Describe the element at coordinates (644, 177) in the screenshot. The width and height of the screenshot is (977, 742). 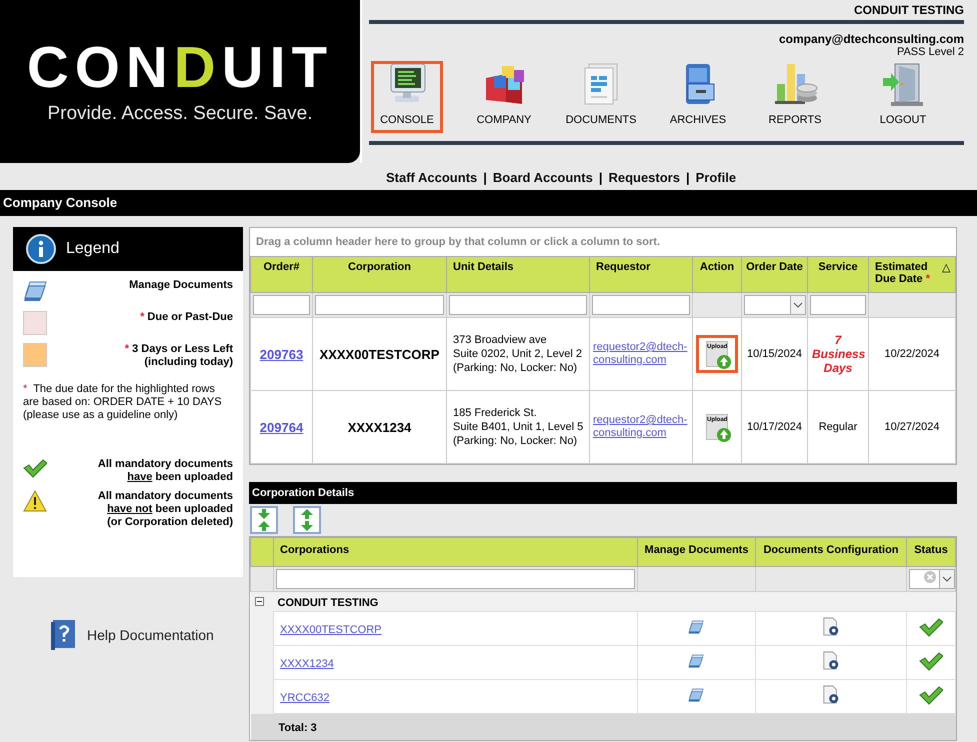
I see `nav-link: Requestors` at that location.